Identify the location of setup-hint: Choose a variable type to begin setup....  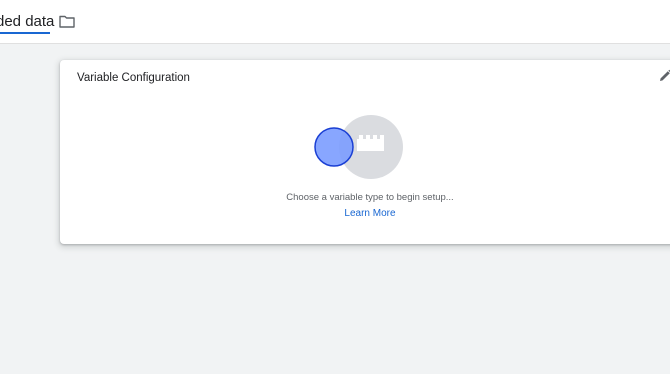
(370, 197).